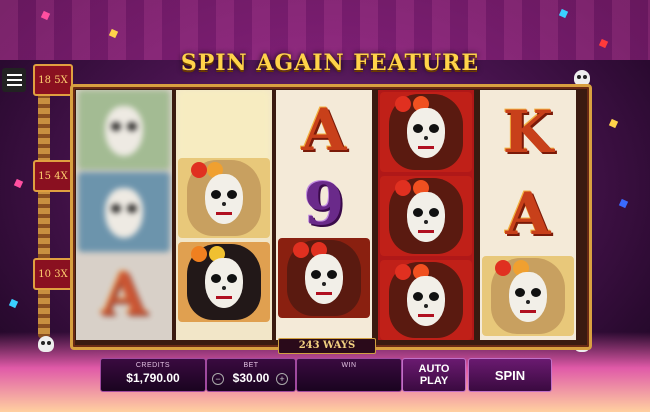 This screenshot has height=412, width=650. Describe the element at coordinates (46, 344) in the screenshot. I see `skull-icon` at that location.